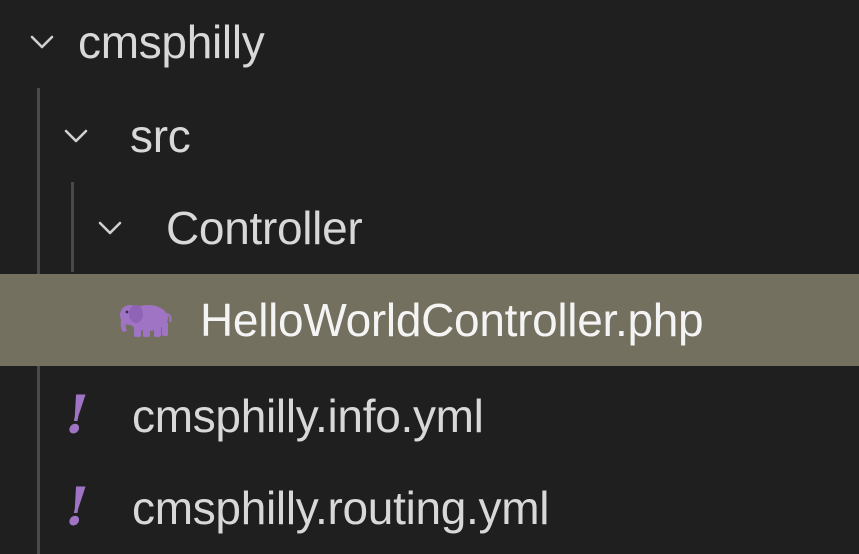 The image size is (859, 554). Describe the element at coordinates (264, 228) in the screenshot. I see `folder-label: Controller` at that location.